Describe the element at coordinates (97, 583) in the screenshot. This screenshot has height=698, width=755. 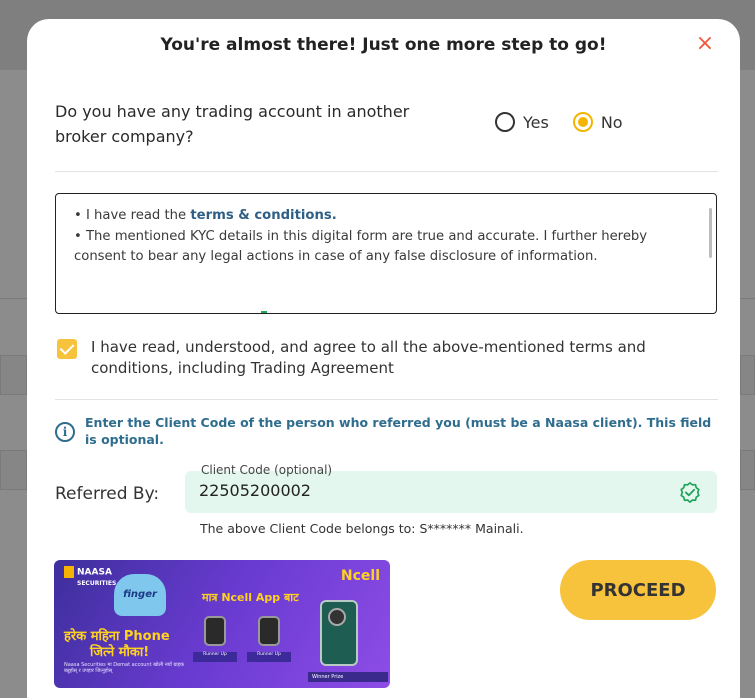
I see `naasa-logo-sub: SECURITIES` at that location.